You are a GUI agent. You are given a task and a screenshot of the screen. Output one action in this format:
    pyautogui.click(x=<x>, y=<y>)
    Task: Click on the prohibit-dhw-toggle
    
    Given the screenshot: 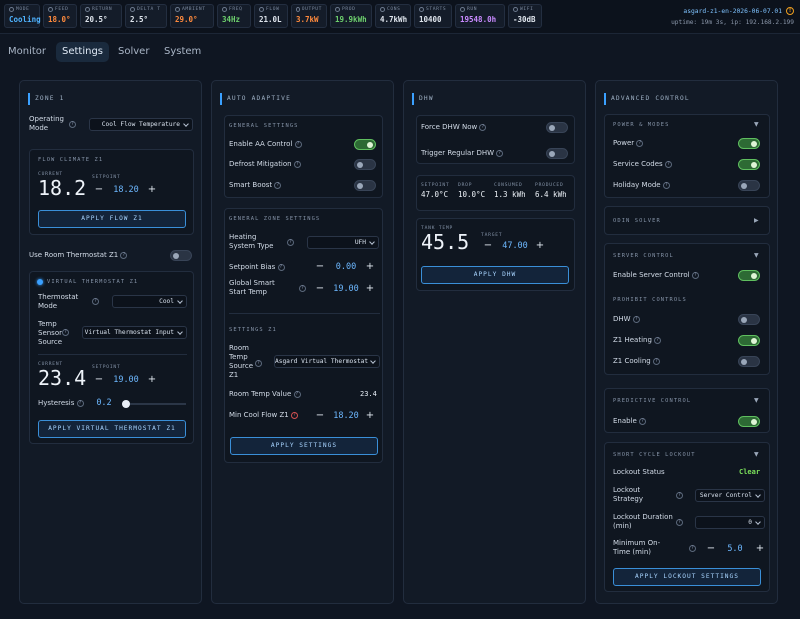 What is the action you would take?
    pyautogui.click(x=749, y=319)
    